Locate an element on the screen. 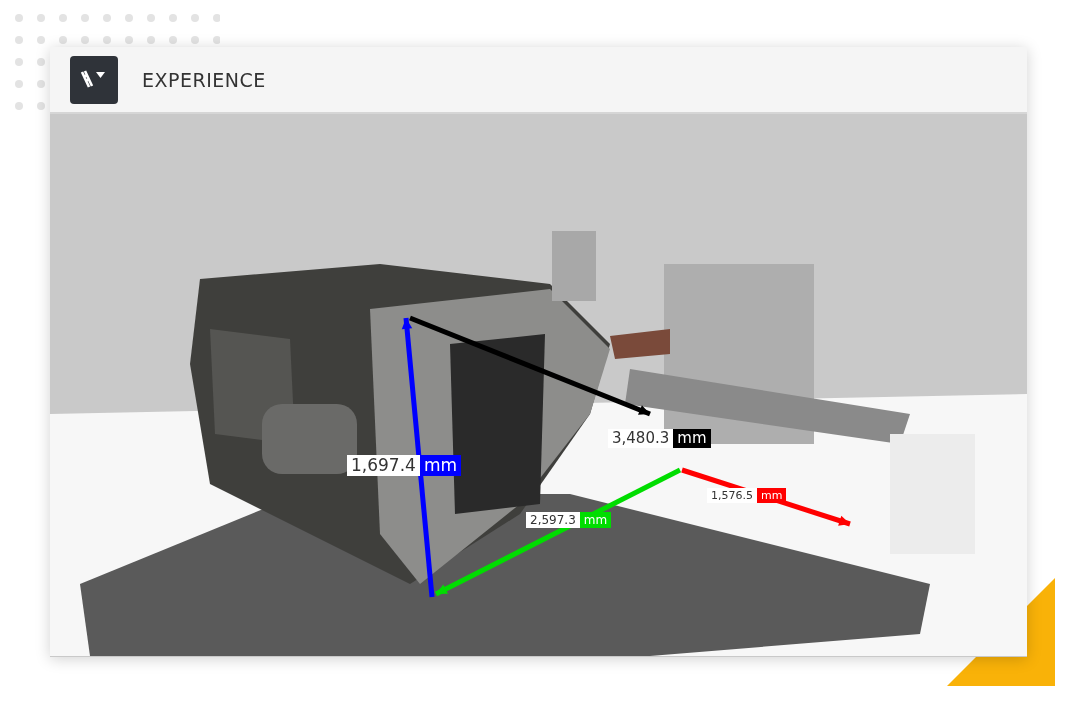 The width and height of the screenshot is (1080, 712). window-title: EXPERIENCE is located at coordinates (204, 79).